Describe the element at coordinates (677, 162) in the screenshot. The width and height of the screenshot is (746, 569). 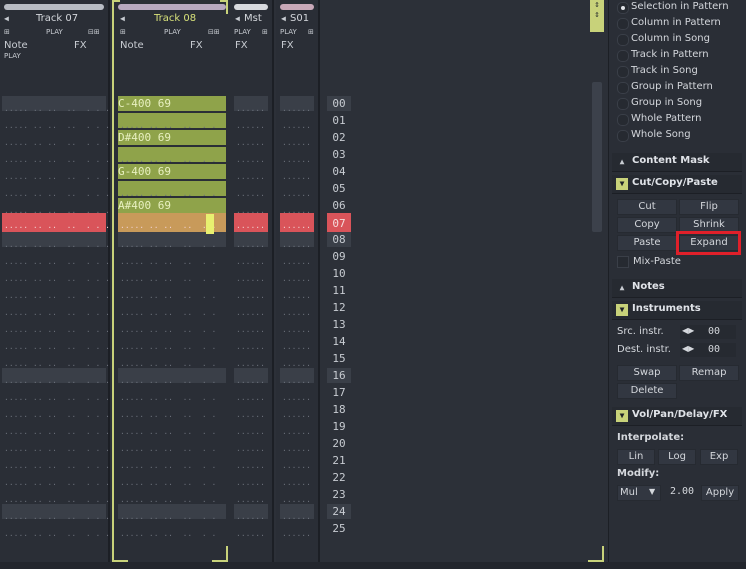
I see `content-mask-section-header: ▲ Content Mask` at that location.